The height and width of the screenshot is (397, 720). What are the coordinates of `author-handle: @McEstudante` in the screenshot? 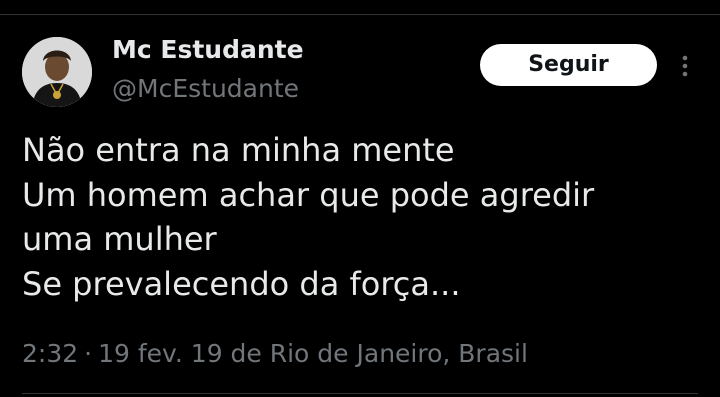 It's located at (205, 89).